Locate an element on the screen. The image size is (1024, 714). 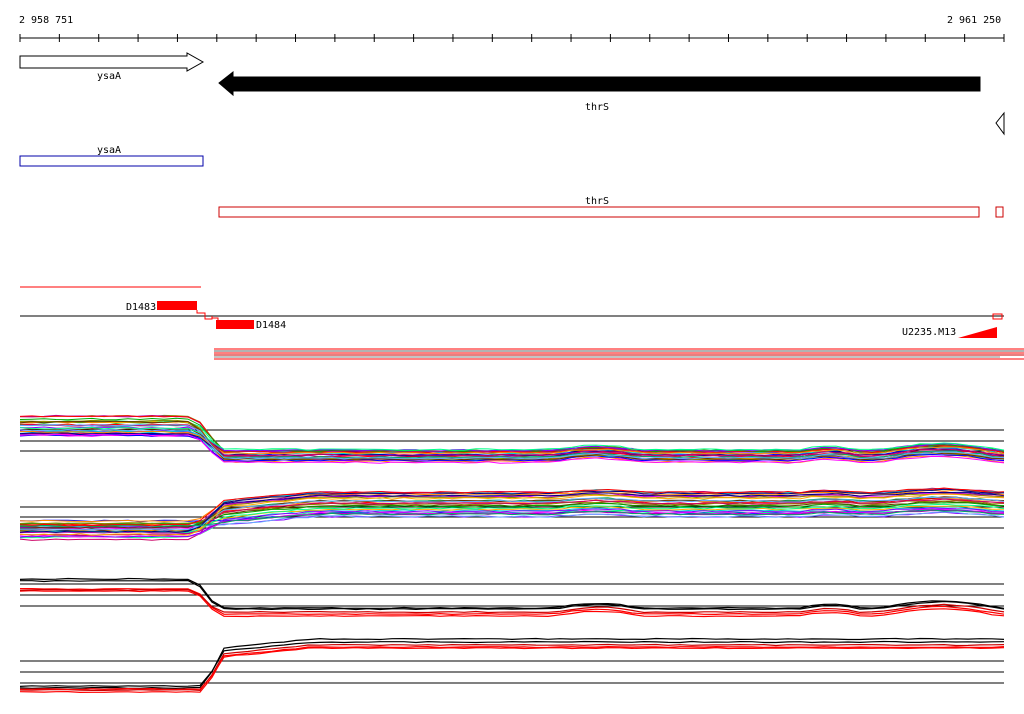
expression-panel-d is located at coordinates (512, 665).